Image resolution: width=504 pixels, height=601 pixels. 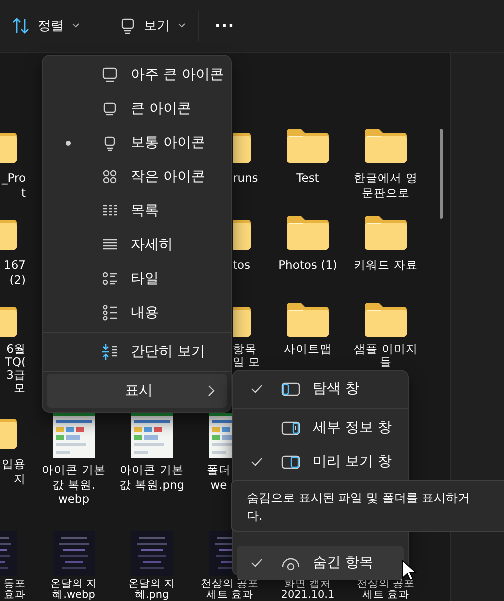 What do you see at coordinates (386, 185) in the screenshot?
I see `file-name: 한글에서 영 문판으로` at bounding box center [386, 185].